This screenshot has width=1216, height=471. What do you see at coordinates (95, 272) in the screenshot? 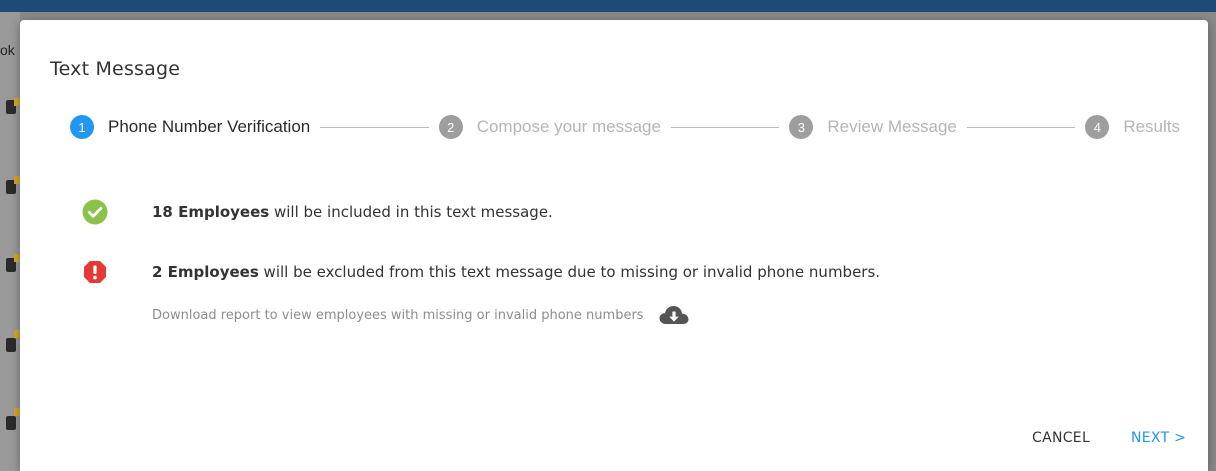
I see `error-octagon-icon` at bounding box center [95, 272].